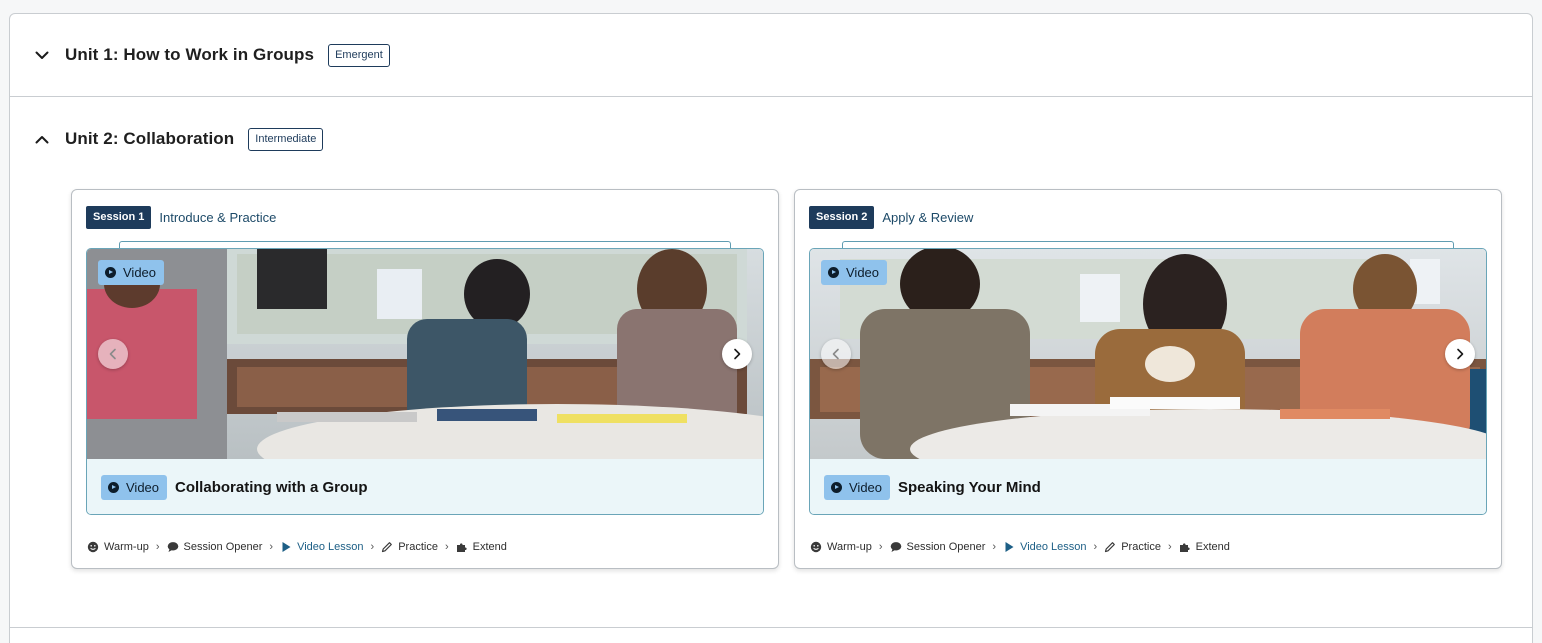 The height and width of the screenshot is (643, 1542). What do you see at coordinates (1148, 486) in the screenshot?
I see `video-caption: Video Speaking Your Mind` at bounding box center [1148, 486].